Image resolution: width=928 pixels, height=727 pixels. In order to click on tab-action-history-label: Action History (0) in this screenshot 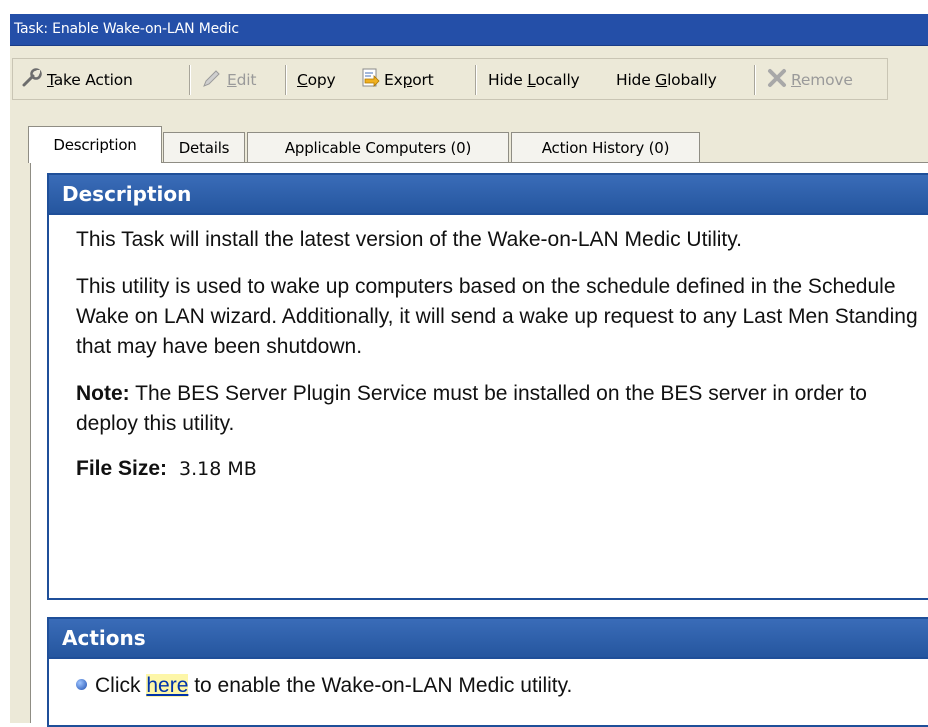, I will do `click(605, 147)`.